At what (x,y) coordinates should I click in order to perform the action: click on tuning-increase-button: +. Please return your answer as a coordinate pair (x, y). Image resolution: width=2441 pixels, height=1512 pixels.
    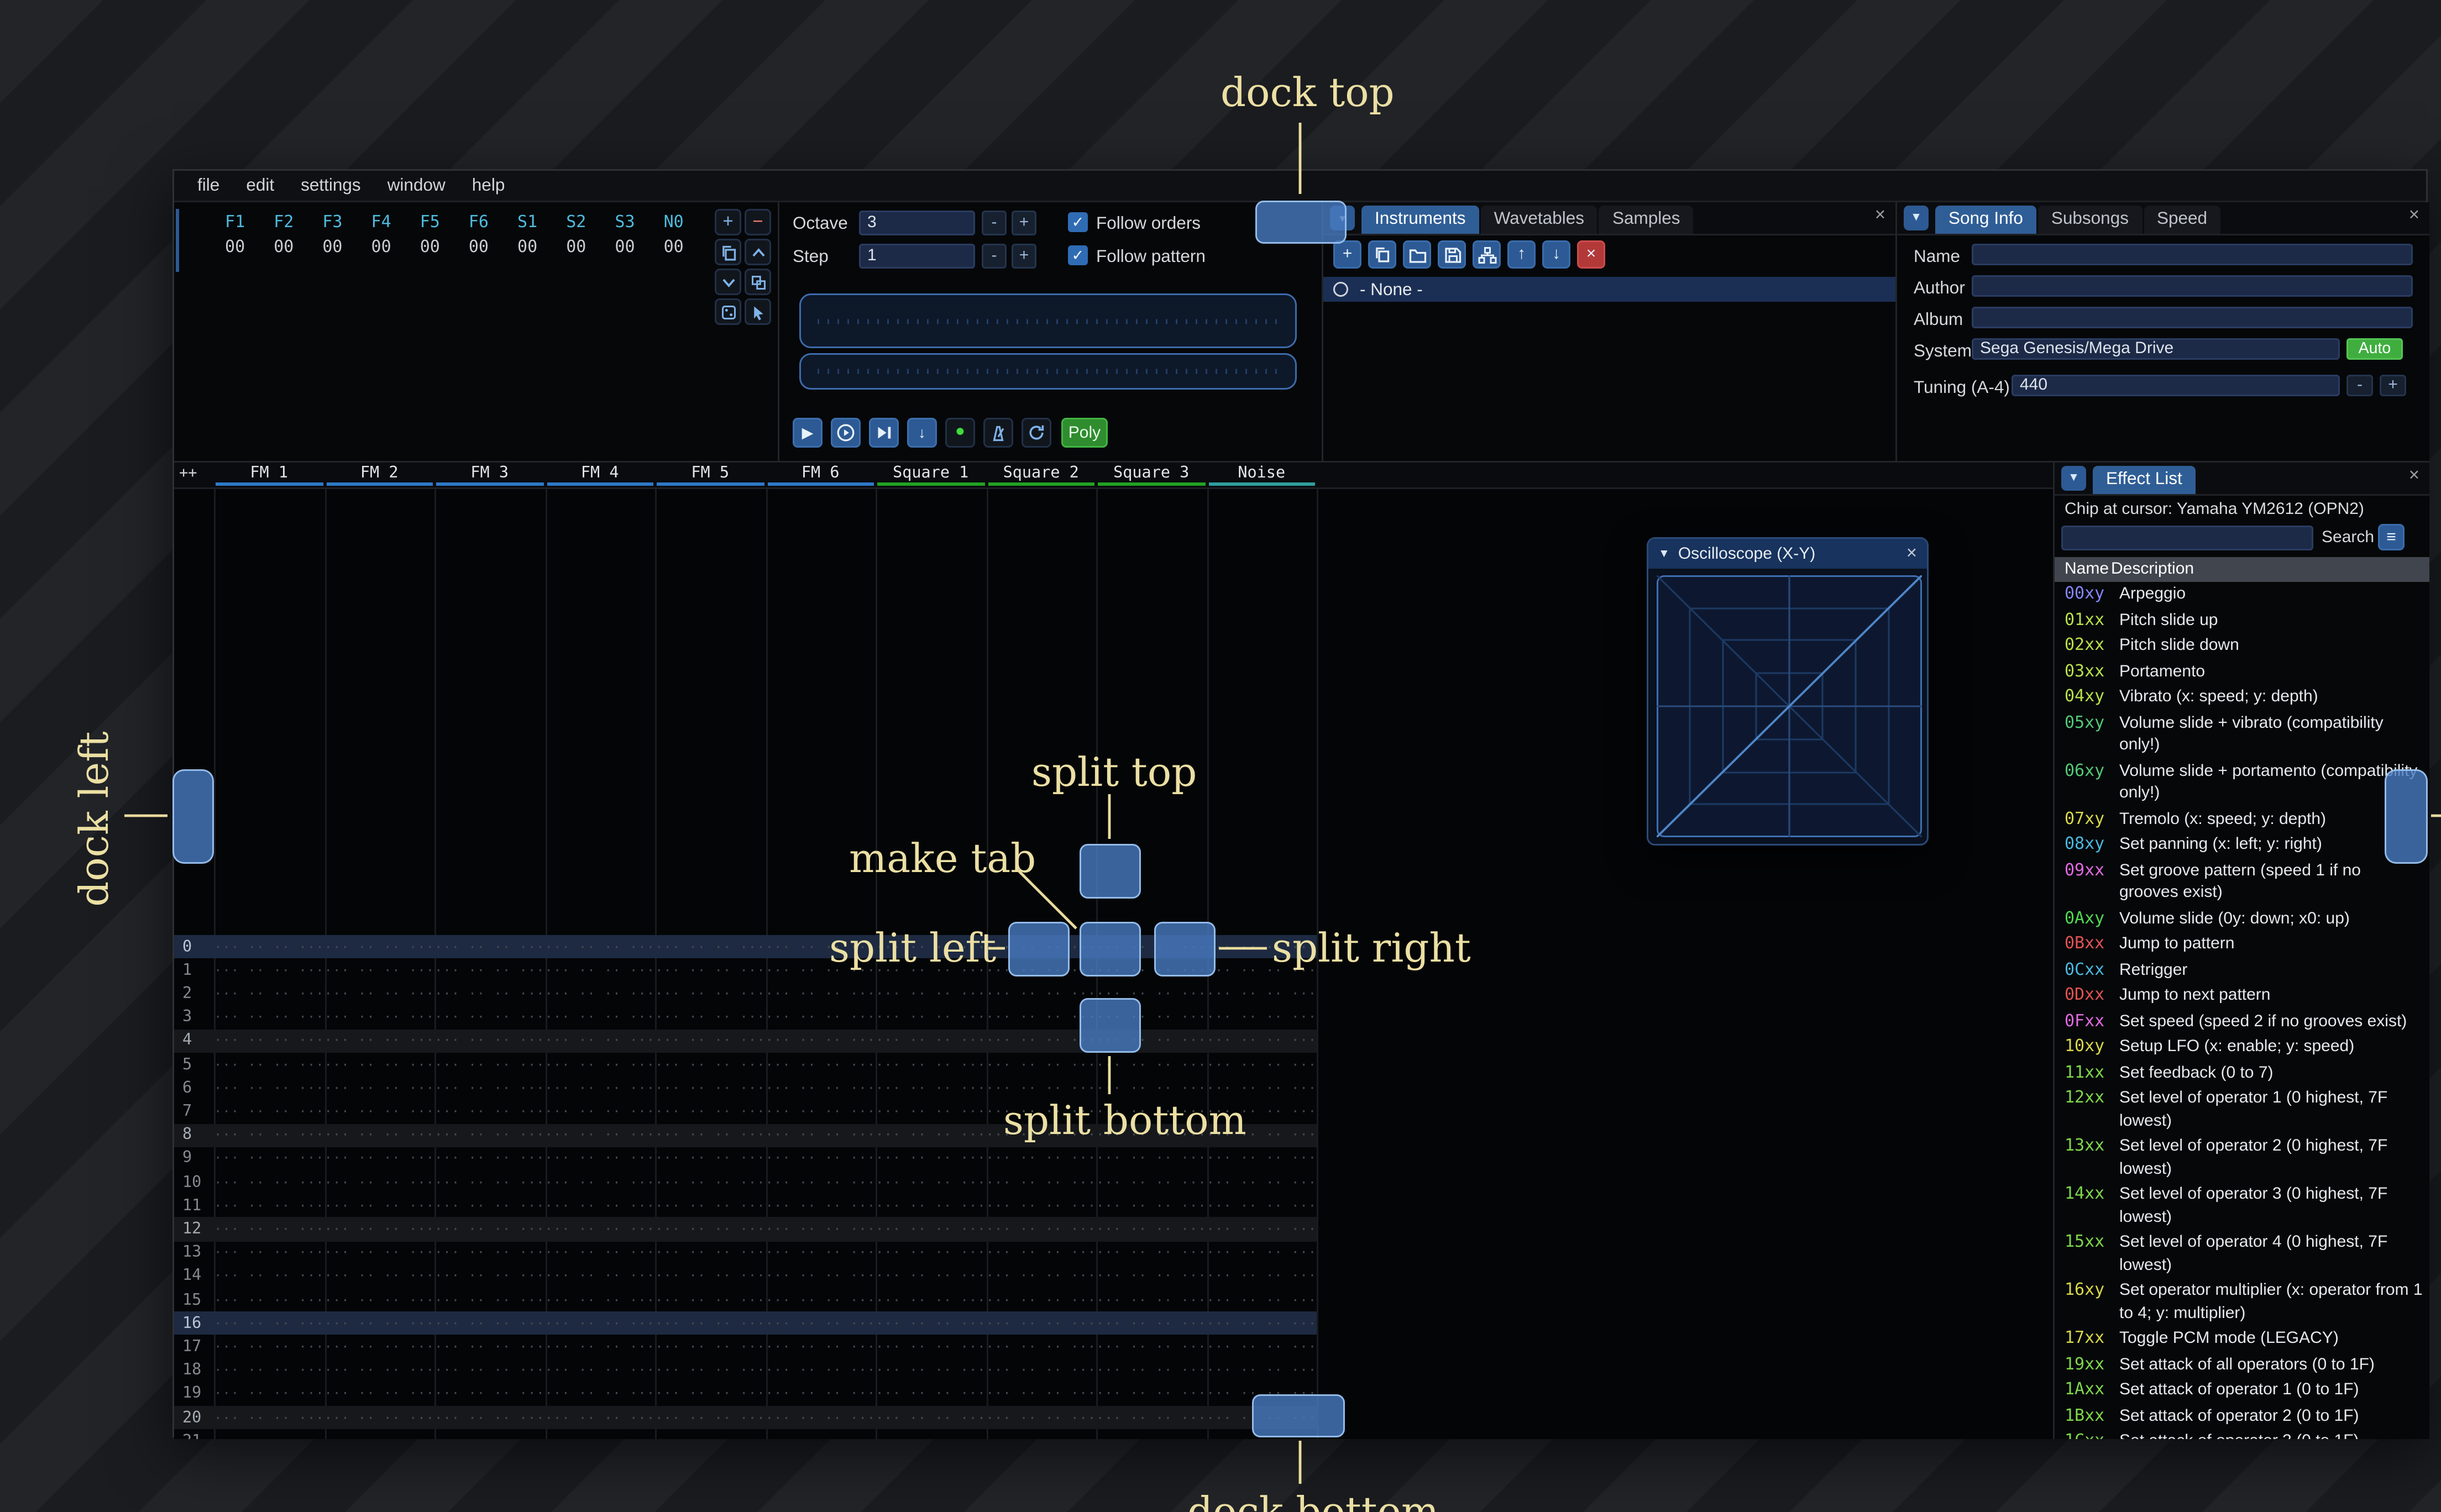
    Looking at the image, I should click on (2393, 385).